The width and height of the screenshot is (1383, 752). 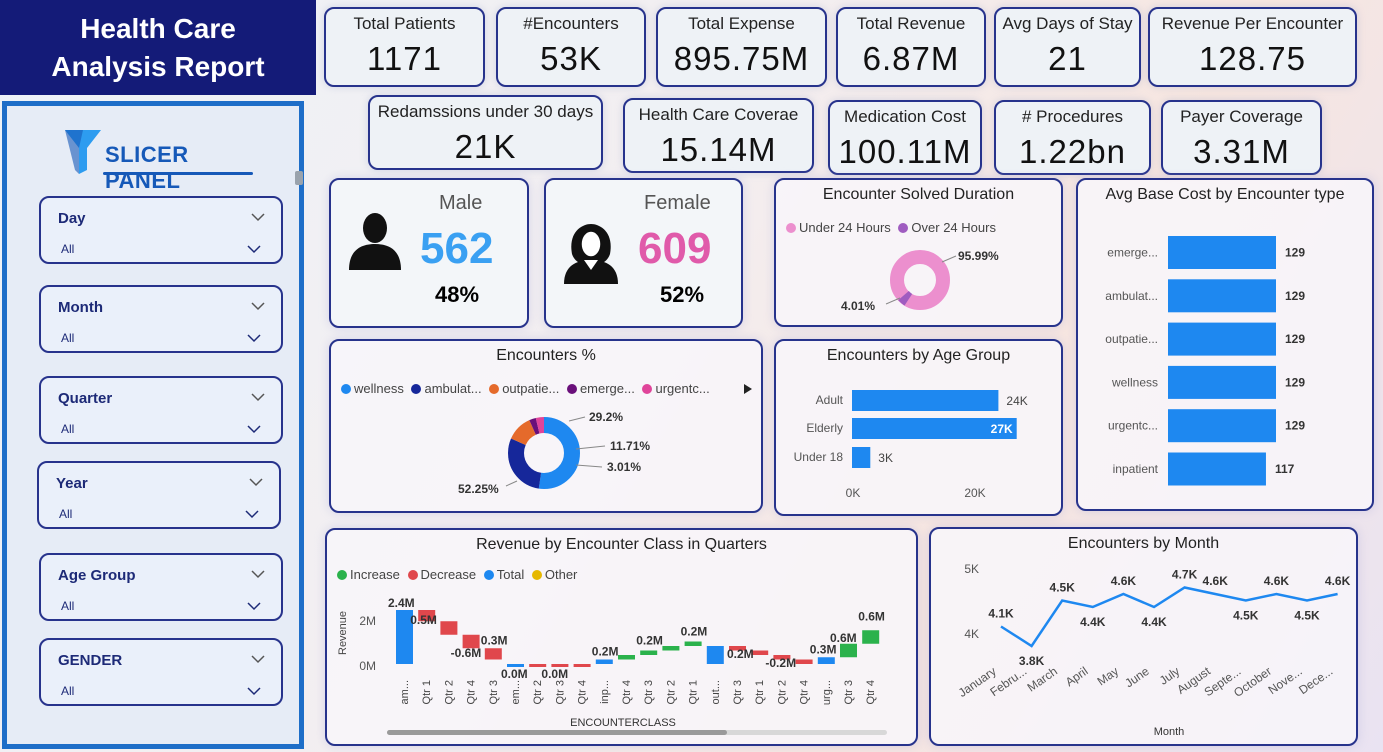 What do you see at coordinates (161, 230) in the screenshot?
I see `slicer-day: Day All` at bounding box center [161, 230].